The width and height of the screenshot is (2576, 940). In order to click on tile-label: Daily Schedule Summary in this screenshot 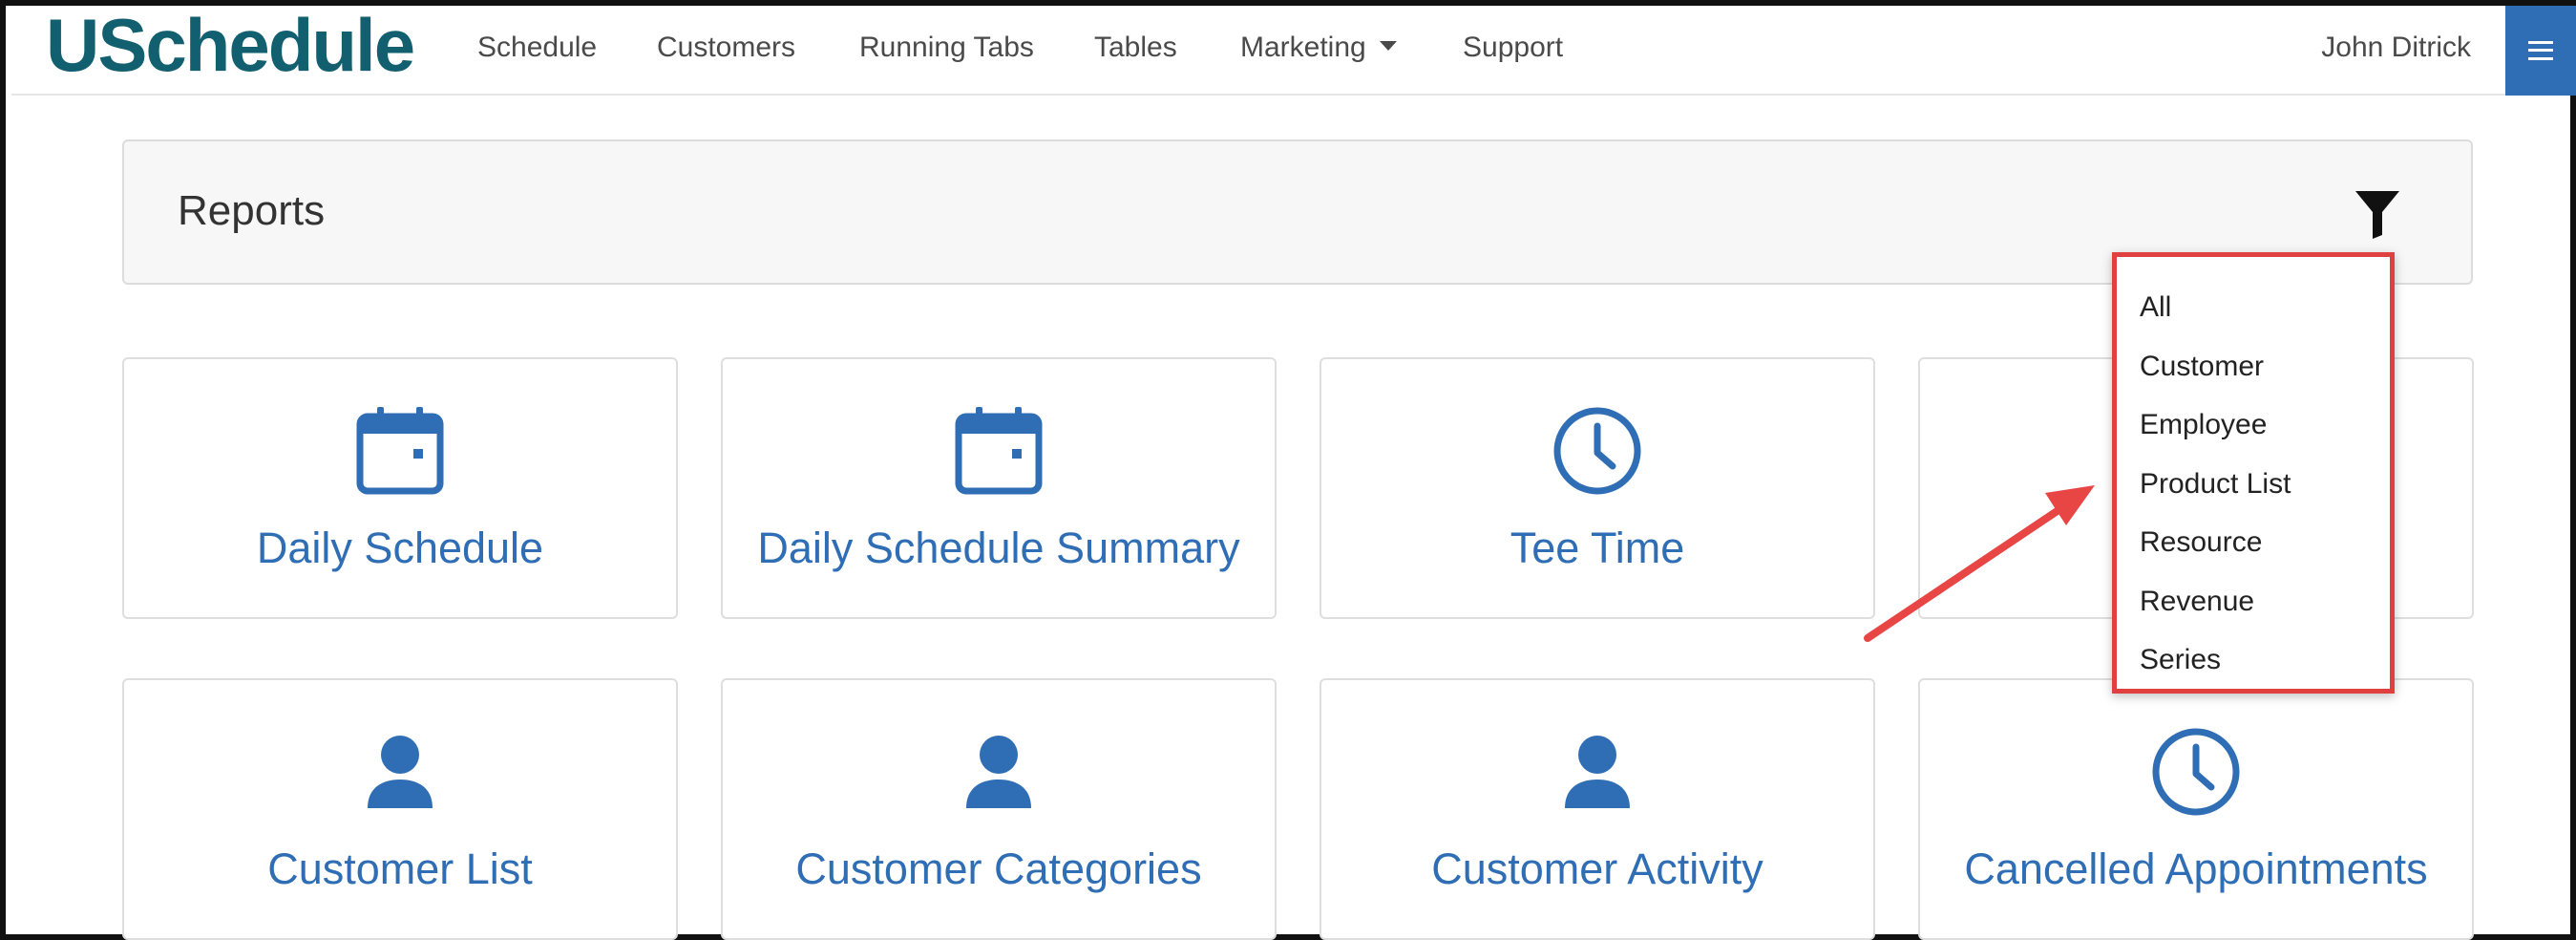, I will do `click(998, 547)`.